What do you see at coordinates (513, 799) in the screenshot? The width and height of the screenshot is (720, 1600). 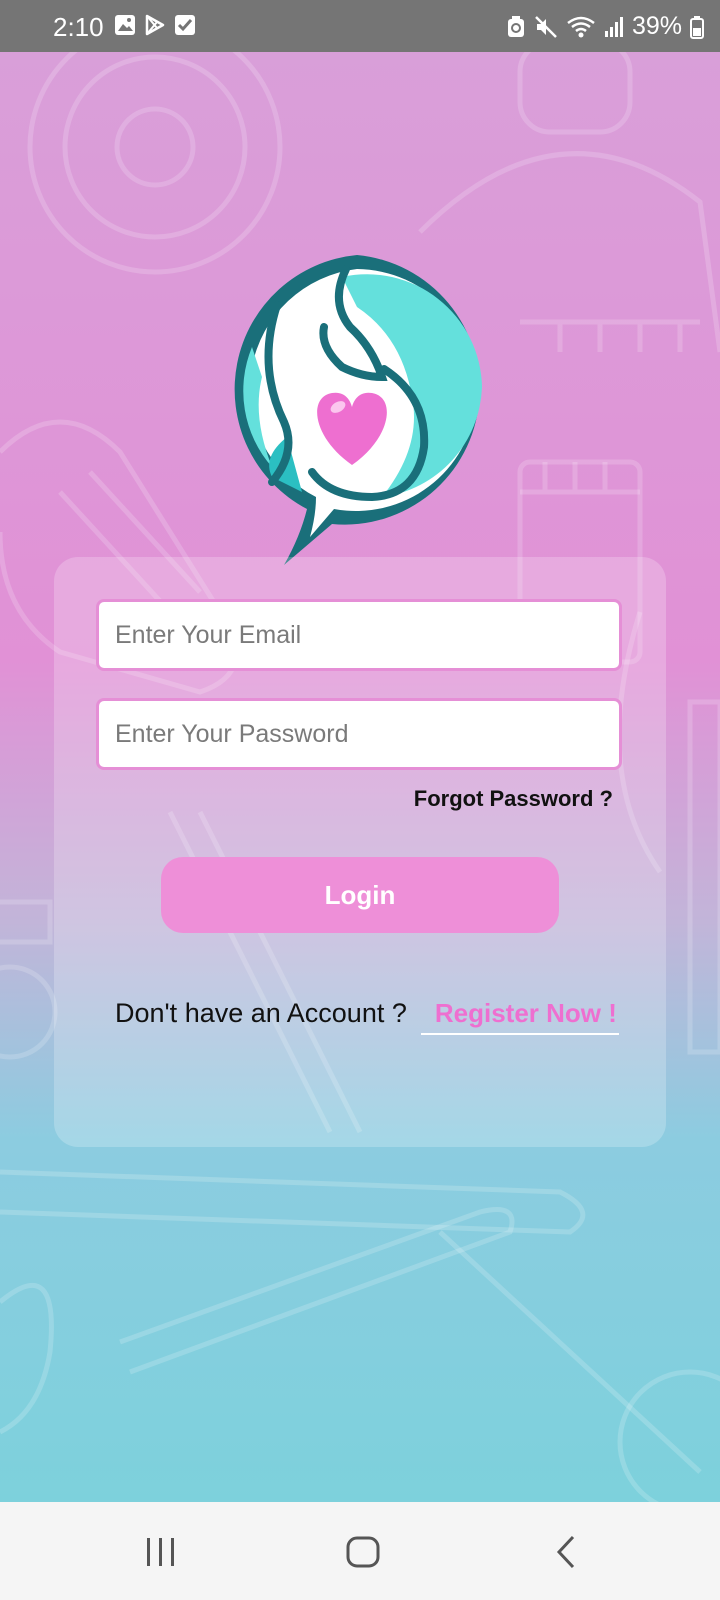 I see `forgot-password-link: Forgot Password ?` at bounding box center [513, 799].